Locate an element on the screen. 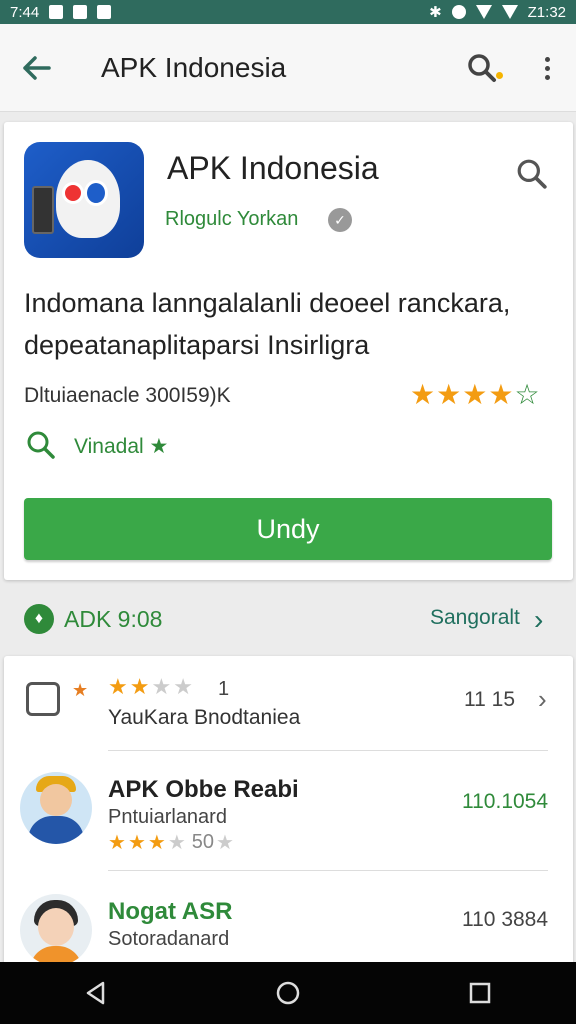 The image size is (576, 1024). item-price: 110 3884 is located at coordinates (505, 919).